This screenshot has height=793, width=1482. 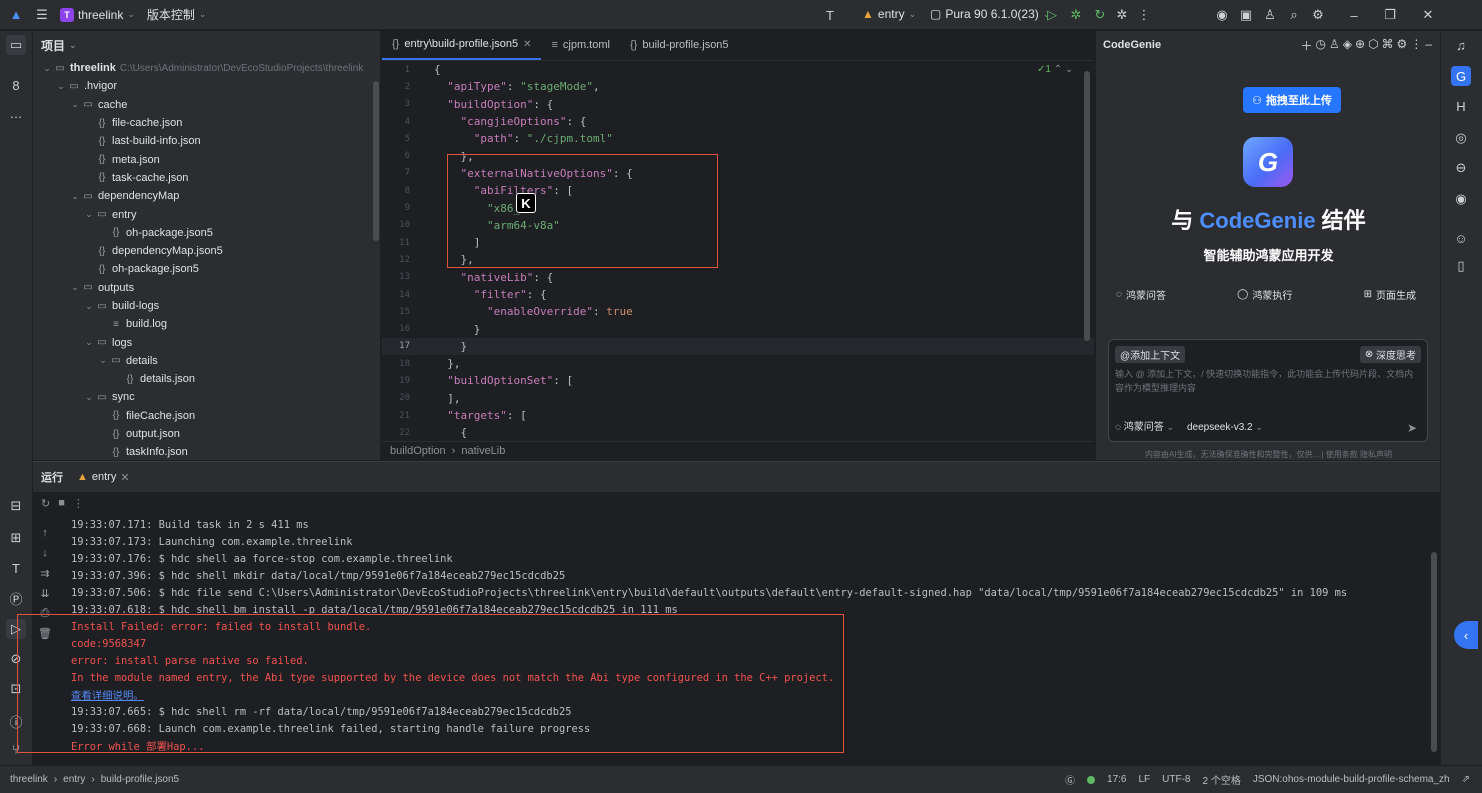 I want to click on stop-icon: ■, so click(x=61, y=503).